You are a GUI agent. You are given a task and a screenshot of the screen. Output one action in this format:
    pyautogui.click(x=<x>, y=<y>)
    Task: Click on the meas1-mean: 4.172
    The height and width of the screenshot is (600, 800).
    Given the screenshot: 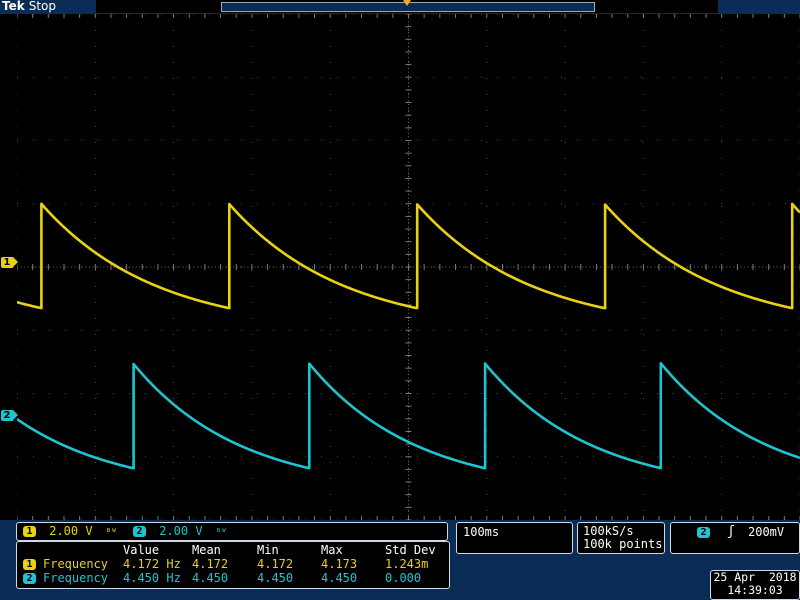 What is the action you would take?
    pyautogui.click(x=210, y=564)
    